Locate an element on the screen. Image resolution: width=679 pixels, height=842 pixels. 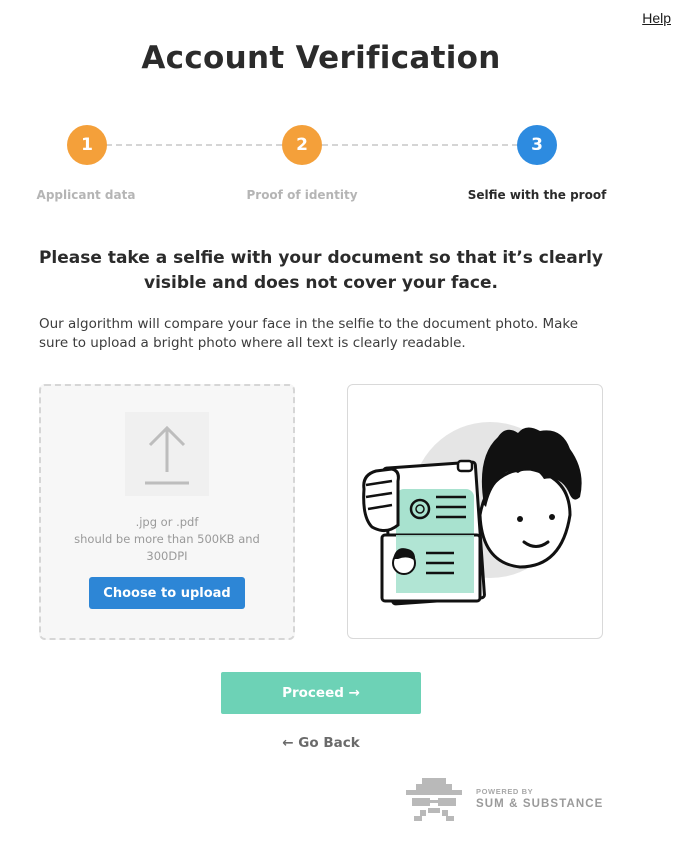
spy-logo-icon is located at coordinates (434, 799).